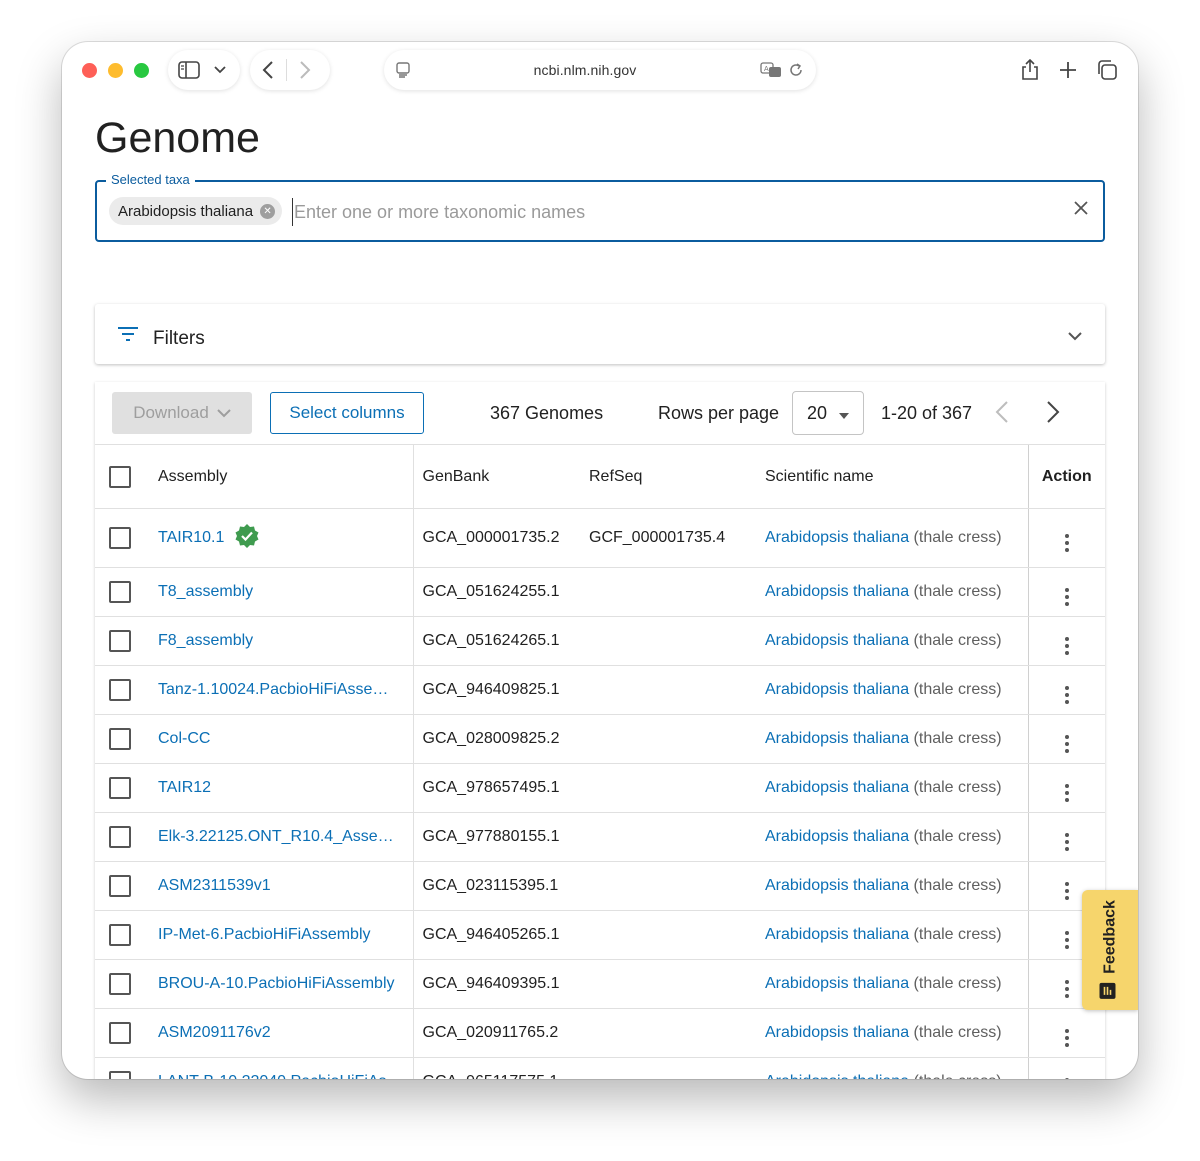 Image resolution: width=1200 pixels, height=1161 pixels. I want to click on forward-icon, so click(305, 70).